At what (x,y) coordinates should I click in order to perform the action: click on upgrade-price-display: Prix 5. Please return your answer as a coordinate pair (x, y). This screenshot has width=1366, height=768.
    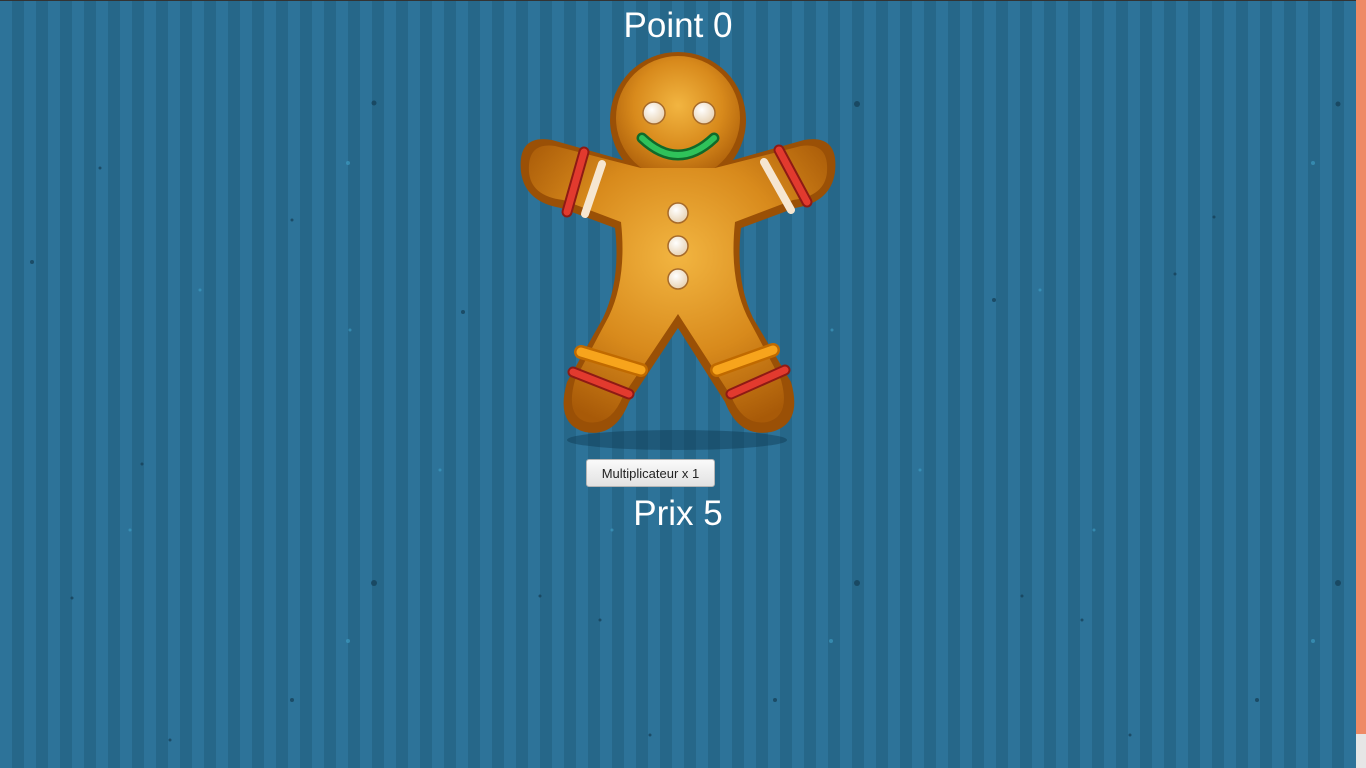
    Looking at the image, I should click on (678, 513).